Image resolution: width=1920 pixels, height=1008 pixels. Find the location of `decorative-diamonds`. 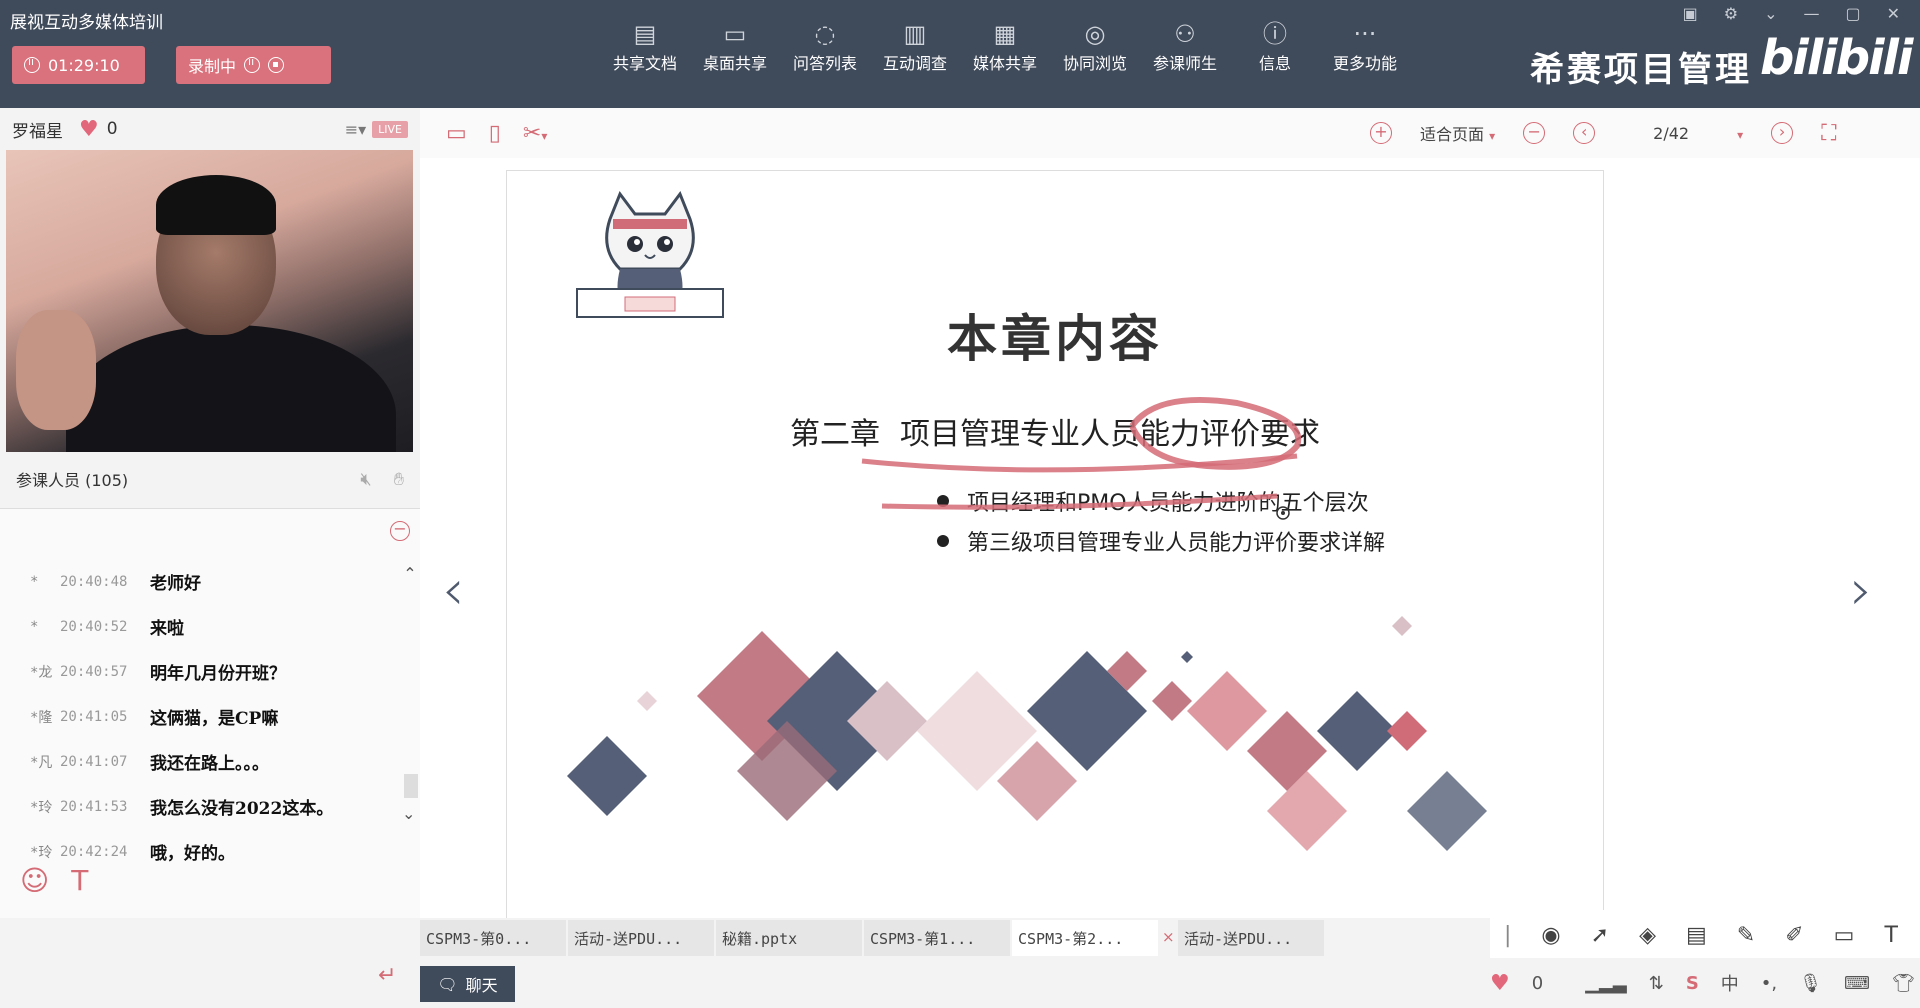

decorative-diamonds is located at coordinates (1027, 733).